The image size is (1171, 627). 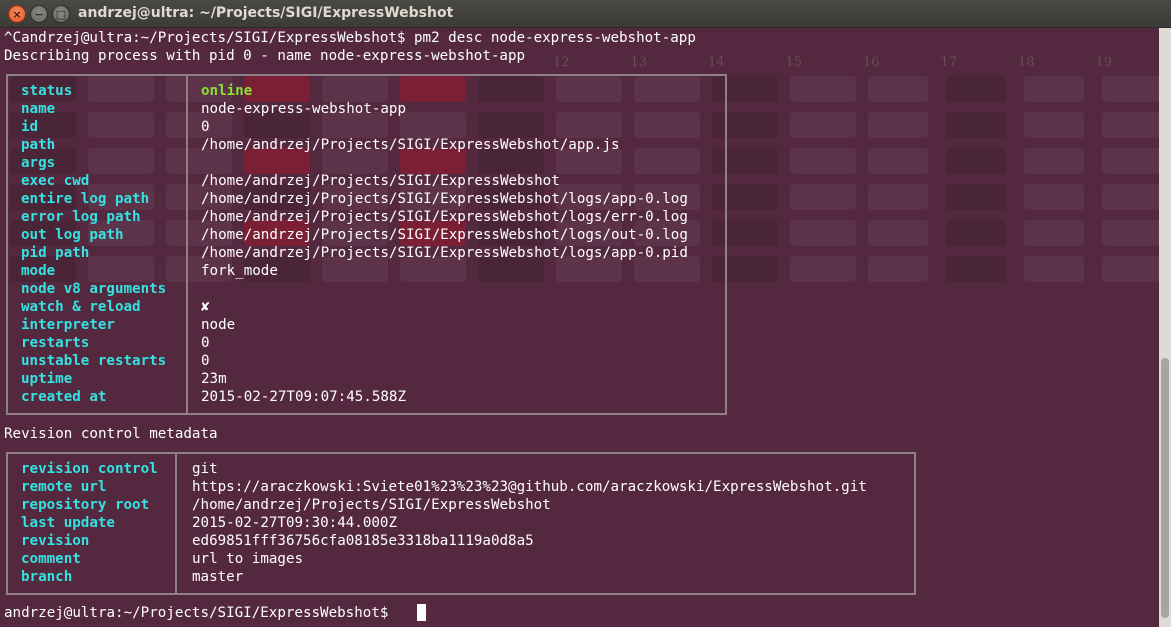 What do you see at coordinates (239, 271) in the screenshot?
I see `process-value: fork_mode` at bounding box center [239, 271].